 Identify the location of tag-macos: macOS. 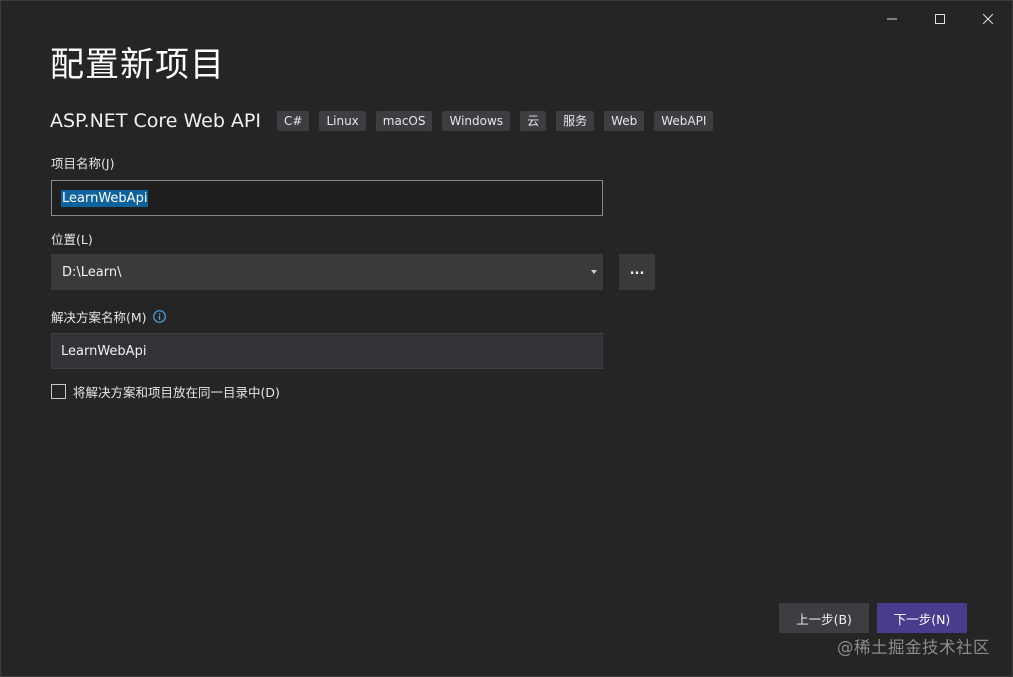
(404, 121).